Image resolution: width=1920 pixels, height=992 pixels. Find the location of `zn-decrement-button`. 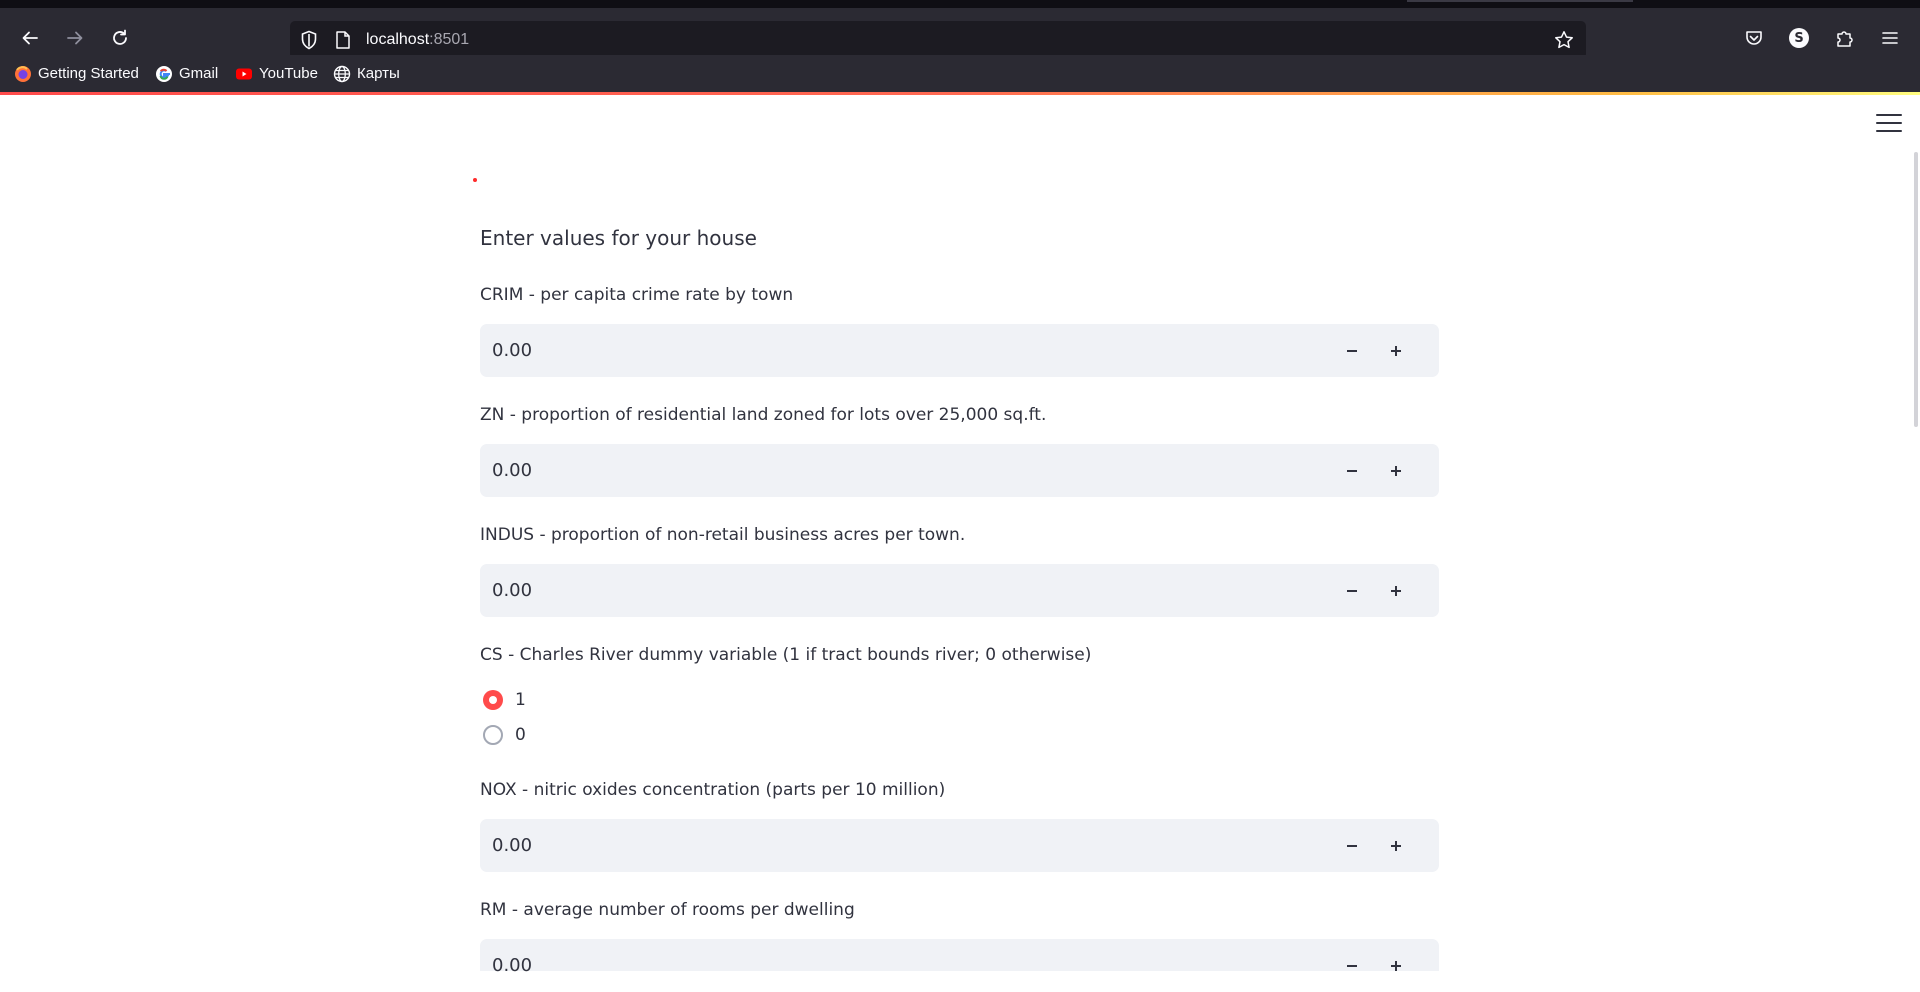

zn-decrement-button is located at coordinates (1352, 470).